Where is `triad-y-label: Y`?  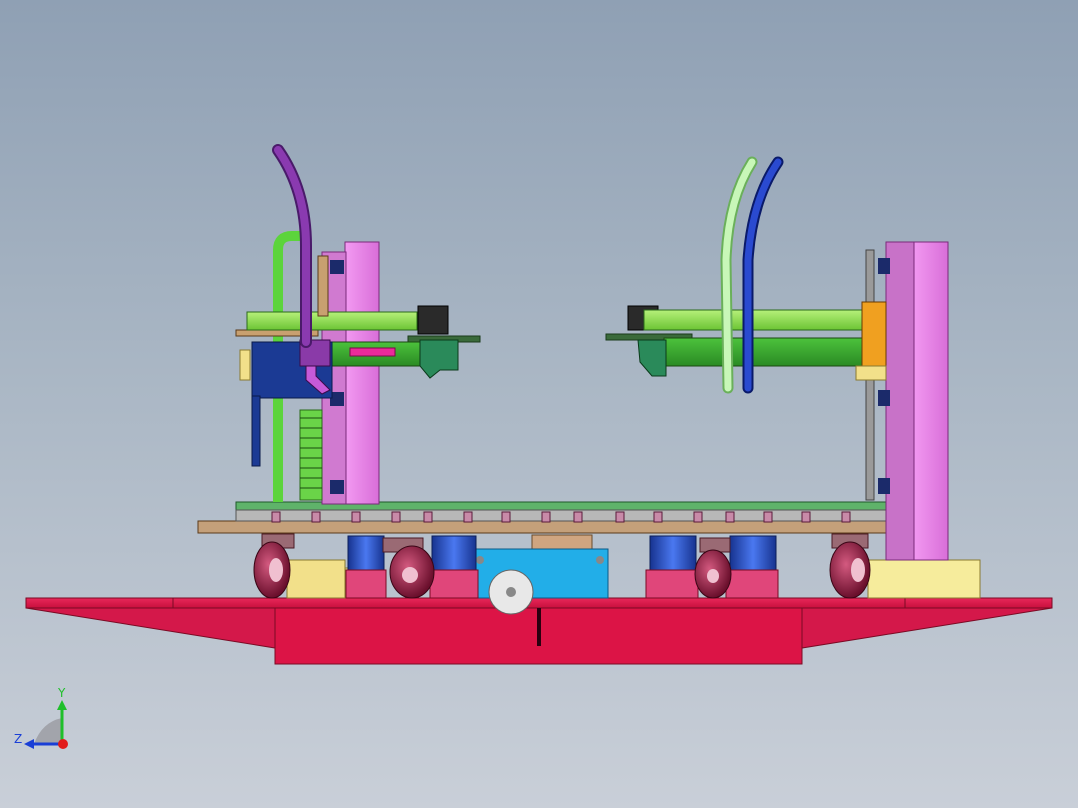 triad-y-label: Y is located at coordinates (62, 693).